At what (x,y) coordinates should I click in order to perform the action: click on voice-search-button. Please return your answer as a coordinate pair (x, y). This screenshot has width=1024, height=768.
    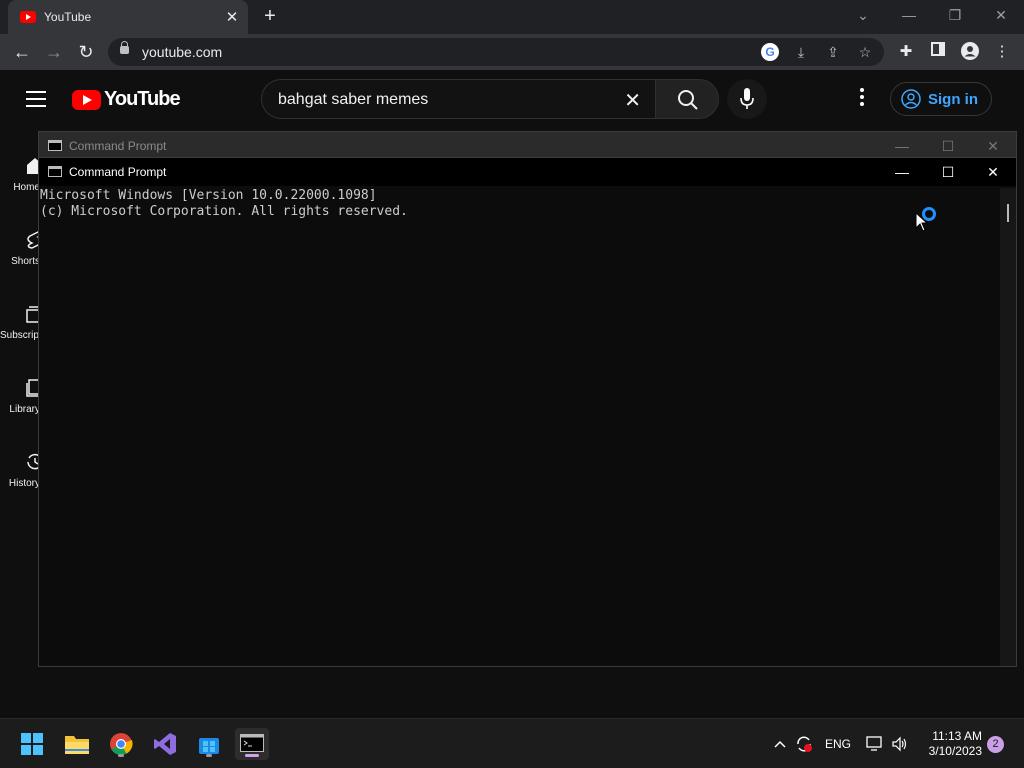
    Looking at the image, I should click on (747, 99).